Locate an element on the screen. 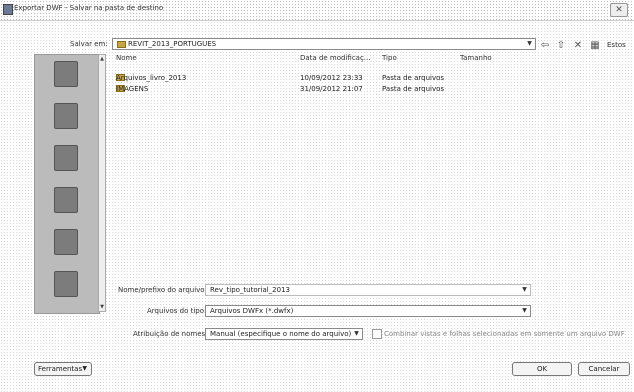 This screenshot has height=392, width=634. tools-button: Ferramentas ▼ is located at coordinates (63, 369).